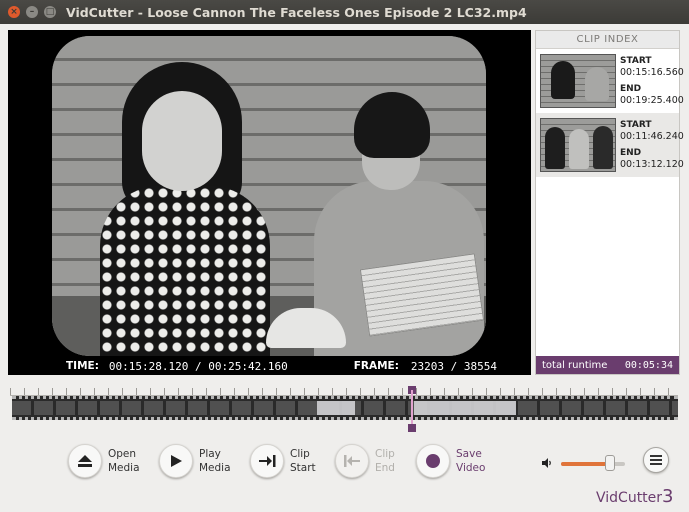 The height and width of the screenshot is (512, 689). I want to click on menu-button, so click(656, 460).